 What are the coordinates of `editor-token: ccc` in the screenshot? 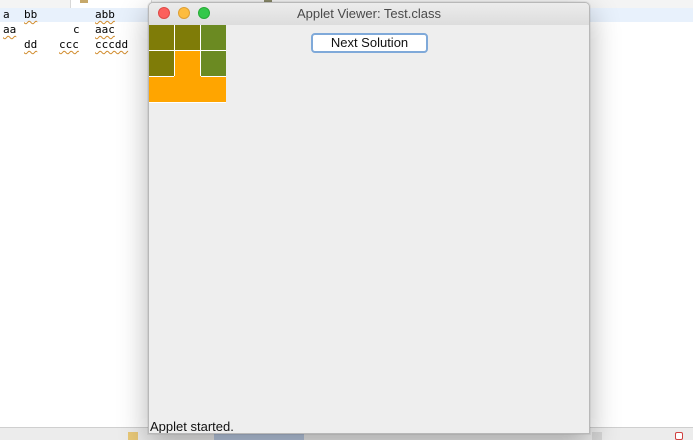 It's located at (69, 44).